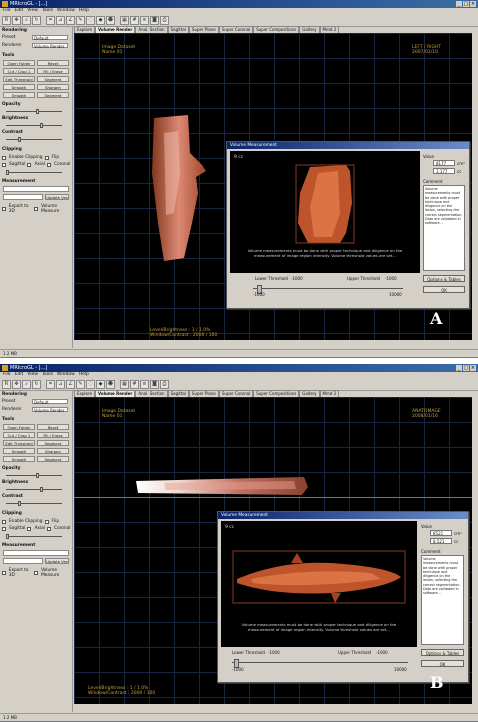 Image resolution: width=478 pixels, height=722 pixels. Describe the element at coordinates (320, 662) in the screenshot. I see `threshold-slider` at that location.